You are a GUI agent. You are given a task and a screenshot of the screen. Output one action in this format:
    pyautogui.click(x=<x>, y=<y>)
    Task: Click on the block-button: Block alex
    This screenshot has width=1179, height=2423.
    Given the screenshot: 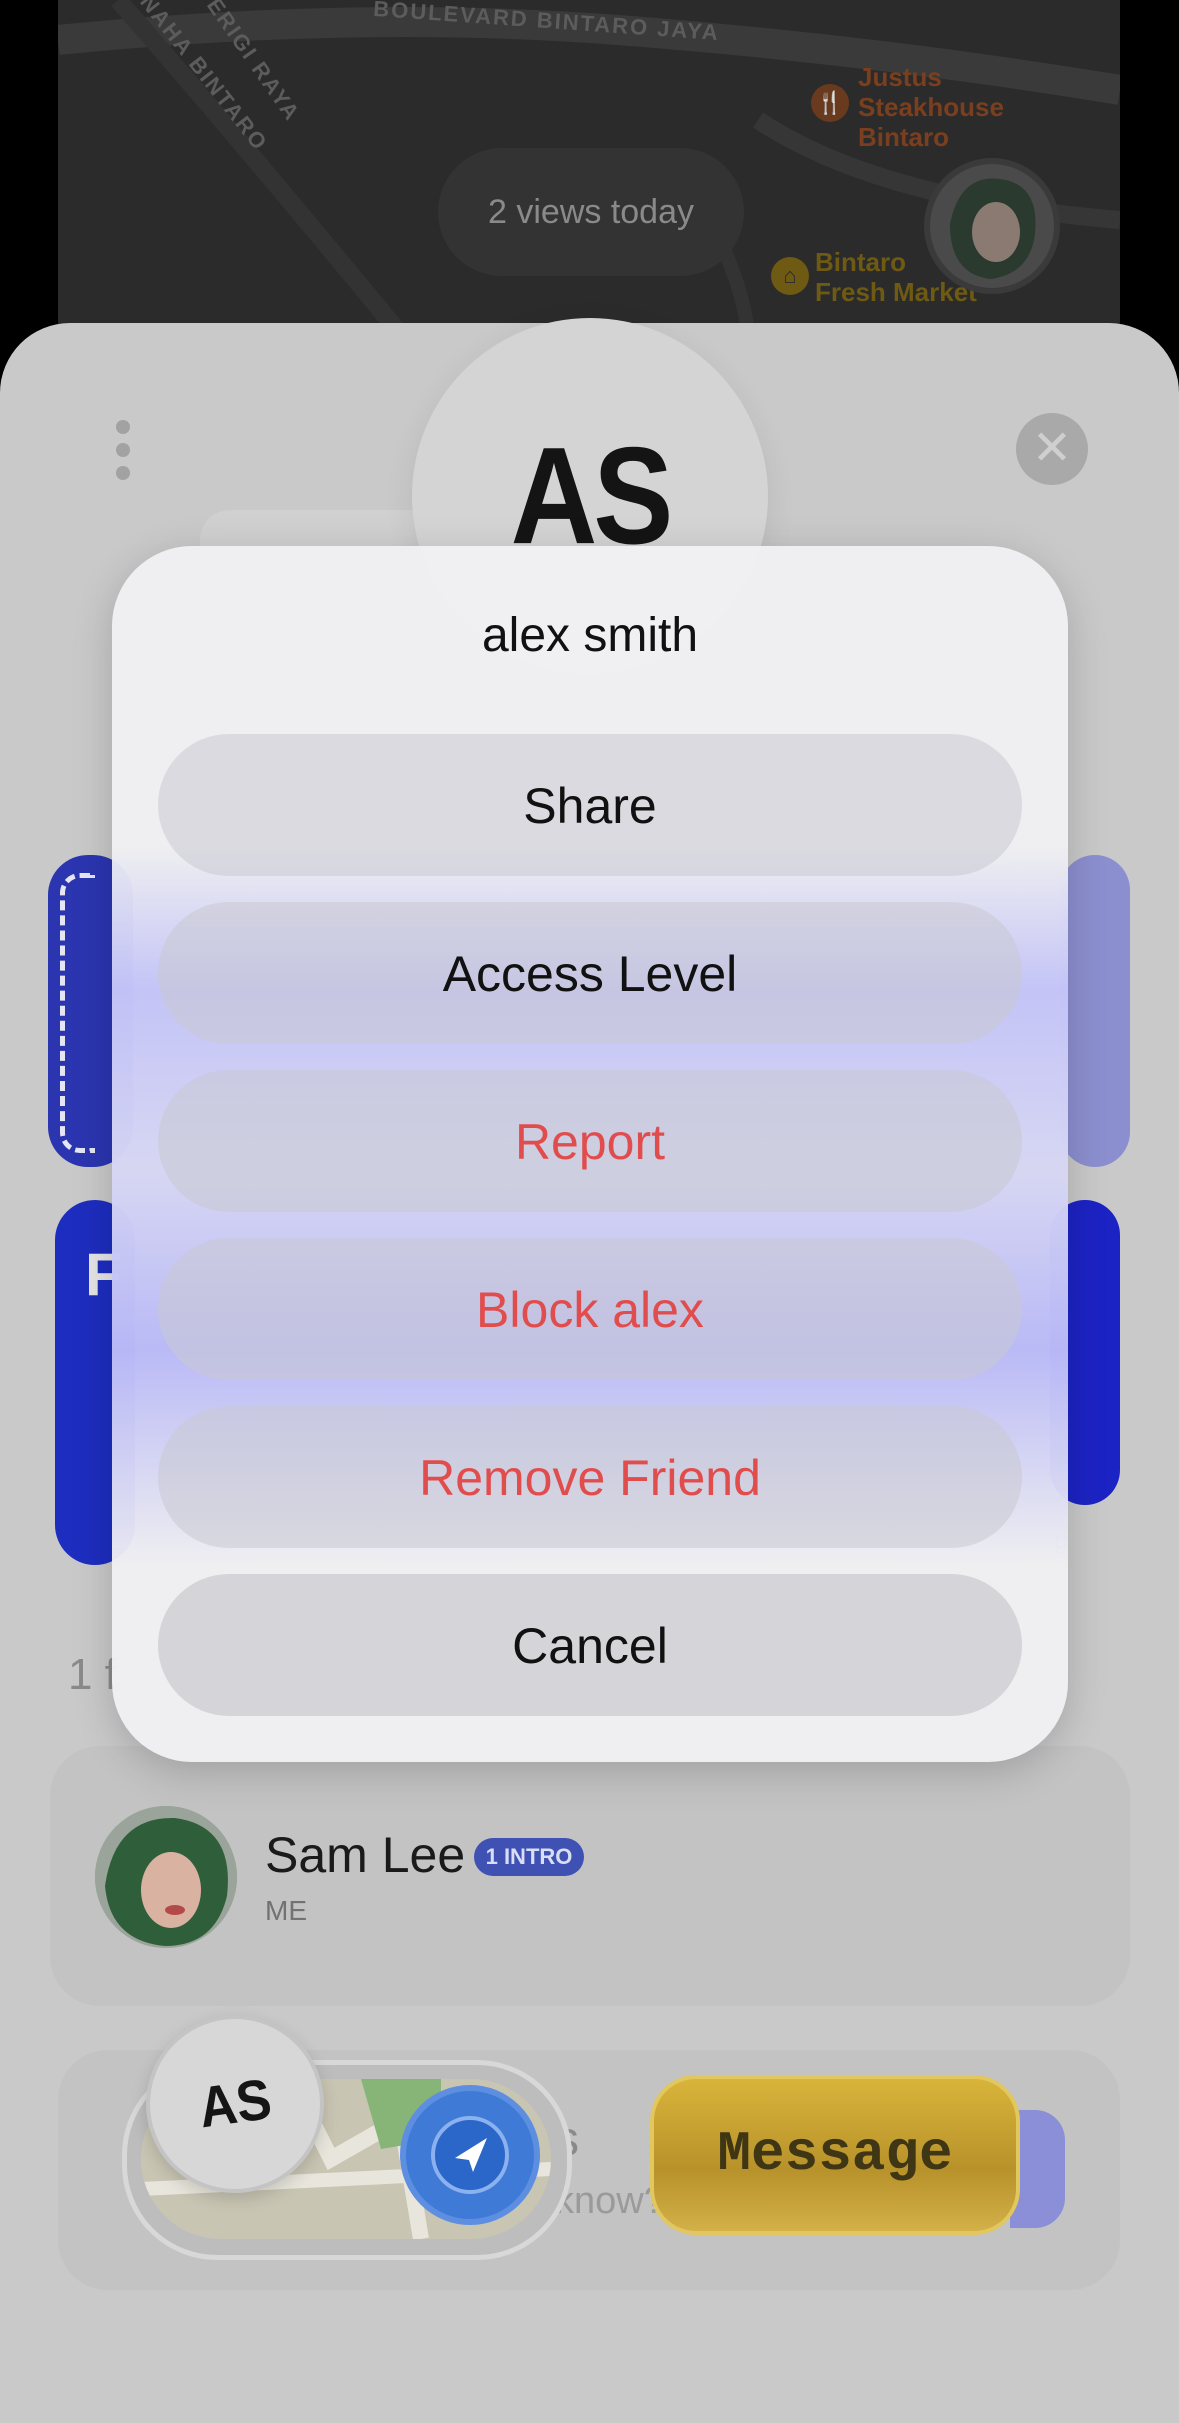 What is the action you would take?
    pyautogui.click(x=590, y=1309)
    